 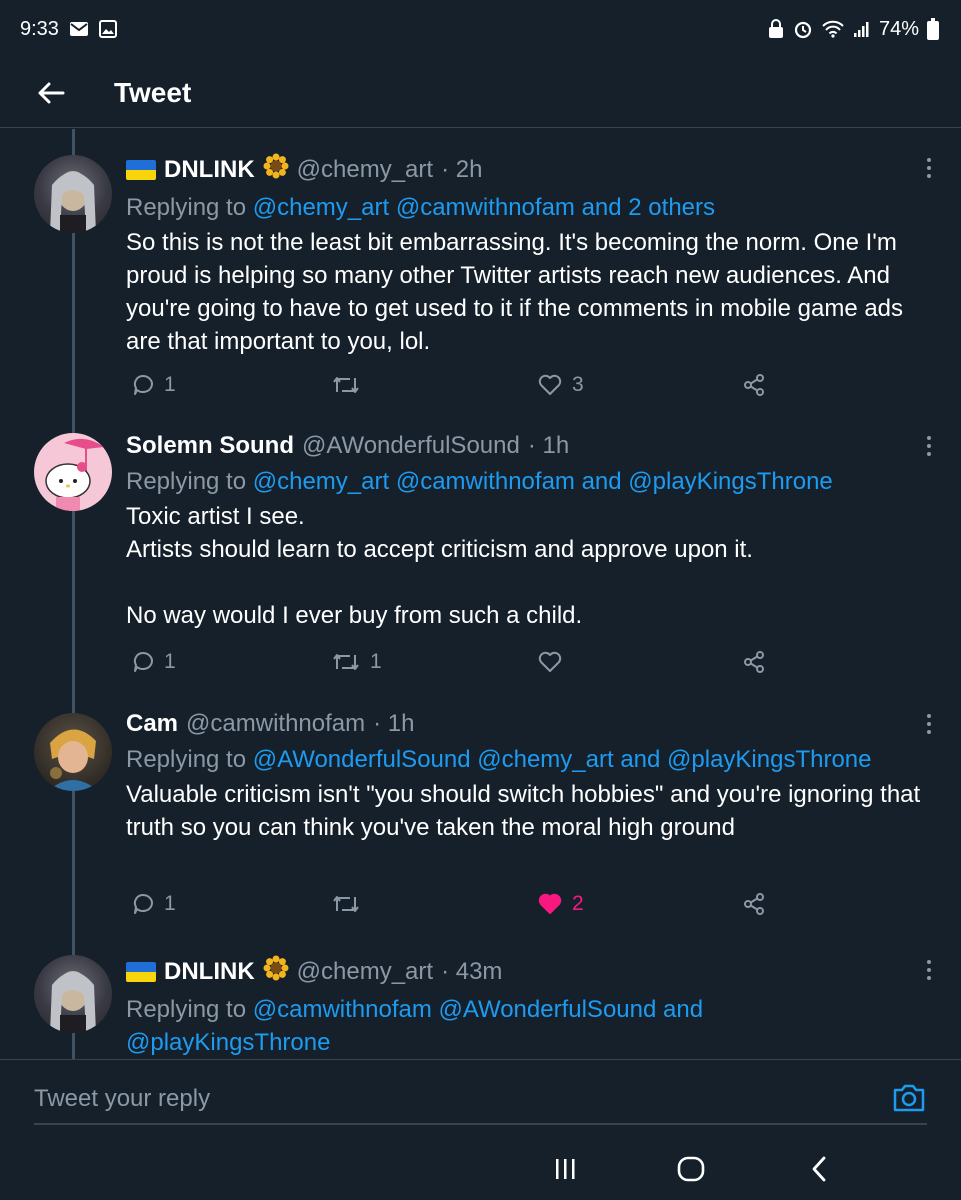 I want to click on tweet-actions: 1 1, so click(x=476, y=662).